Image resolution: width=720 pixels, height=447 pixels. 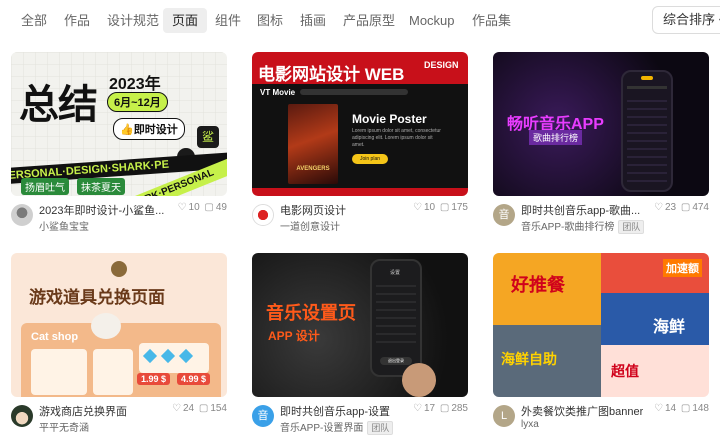 What do you see at coordinates (682, 268) in the screenshot?
I see `banner-text: 加速额` at bounding box center [682, 268].